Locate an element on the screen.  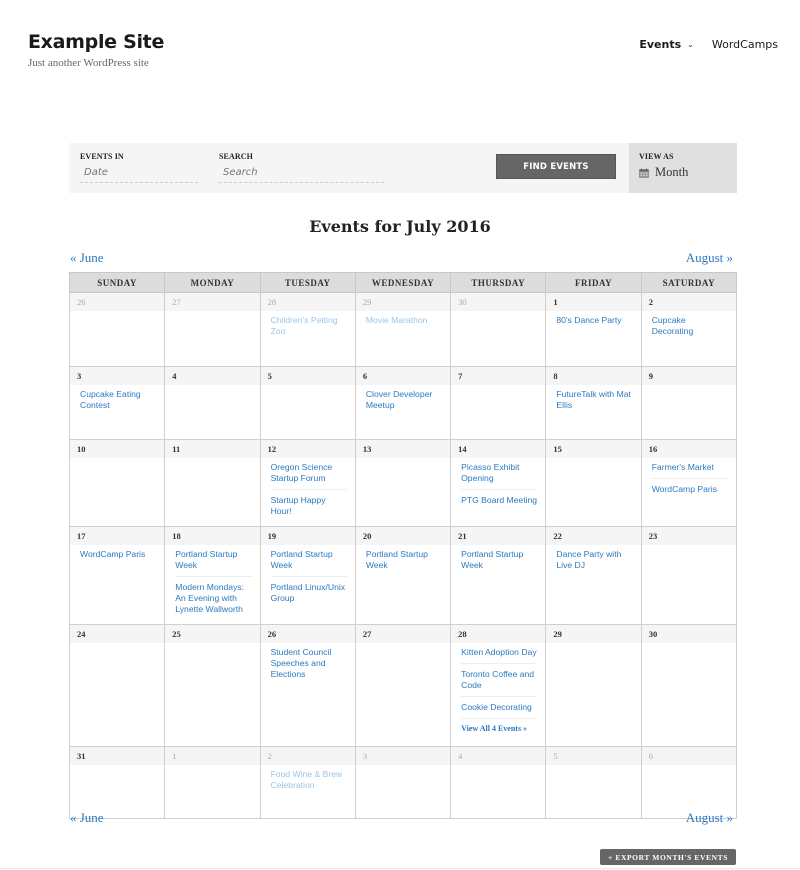
event-link: Cupcake Eating Contest is located at coordinates (118, 402).